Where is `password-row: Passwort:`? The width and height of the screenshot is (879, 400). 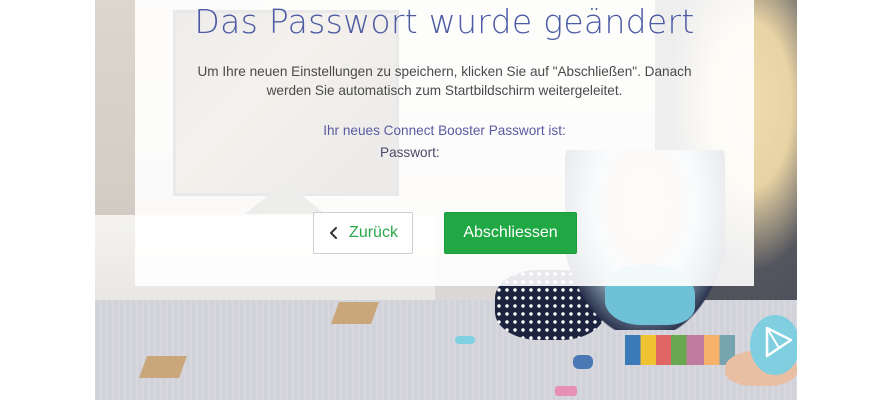
password-row: Passwort: is located at coordinates (418, 152).